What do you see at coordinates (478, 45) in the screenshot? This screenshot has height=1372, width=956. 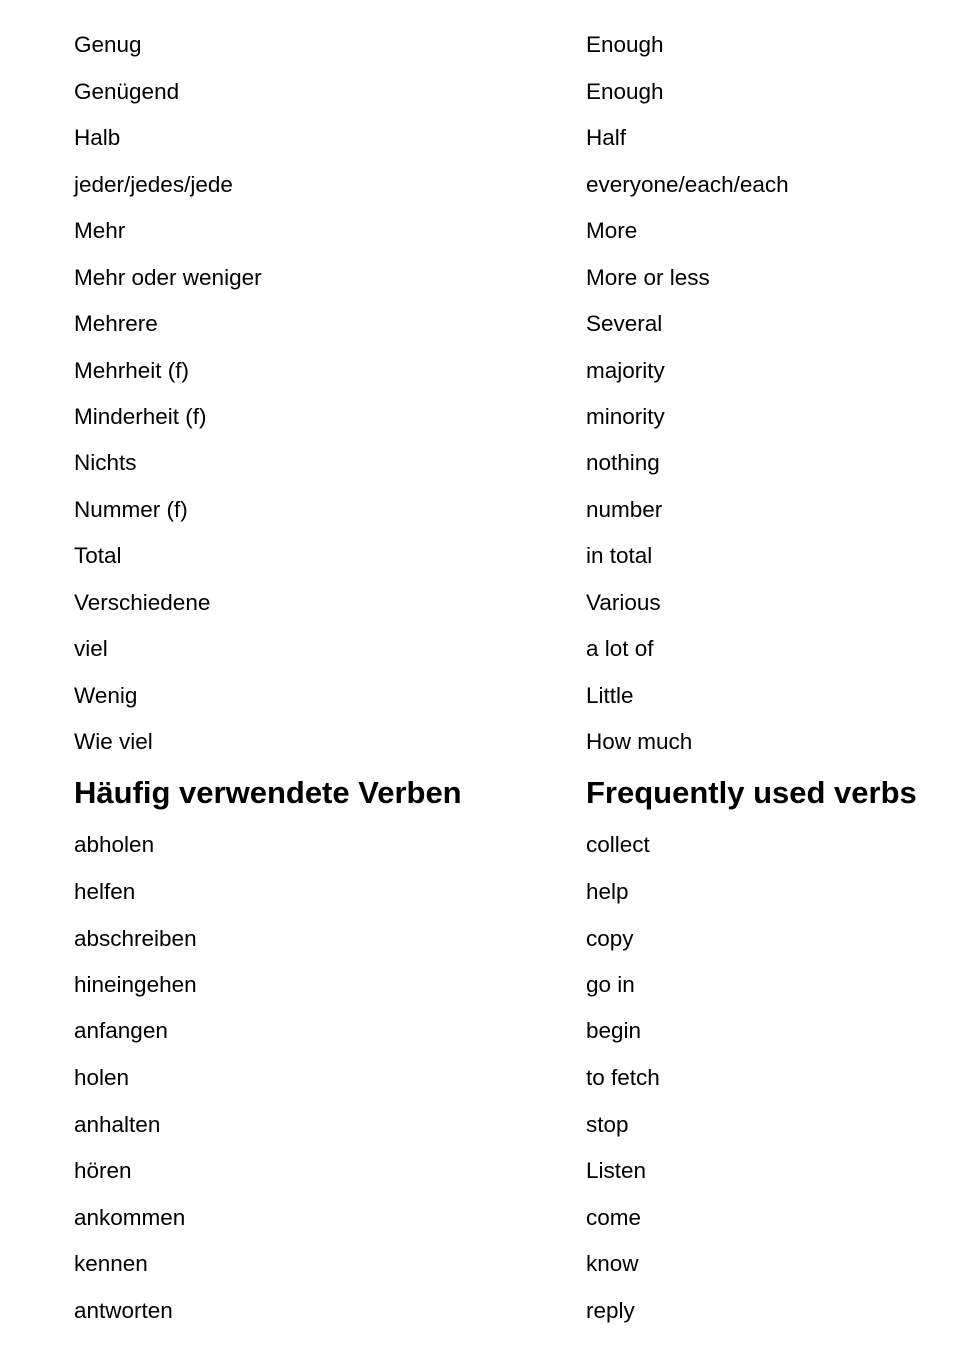 I see `vocab-row: Genug Enough` at bounding box center [478, 45].